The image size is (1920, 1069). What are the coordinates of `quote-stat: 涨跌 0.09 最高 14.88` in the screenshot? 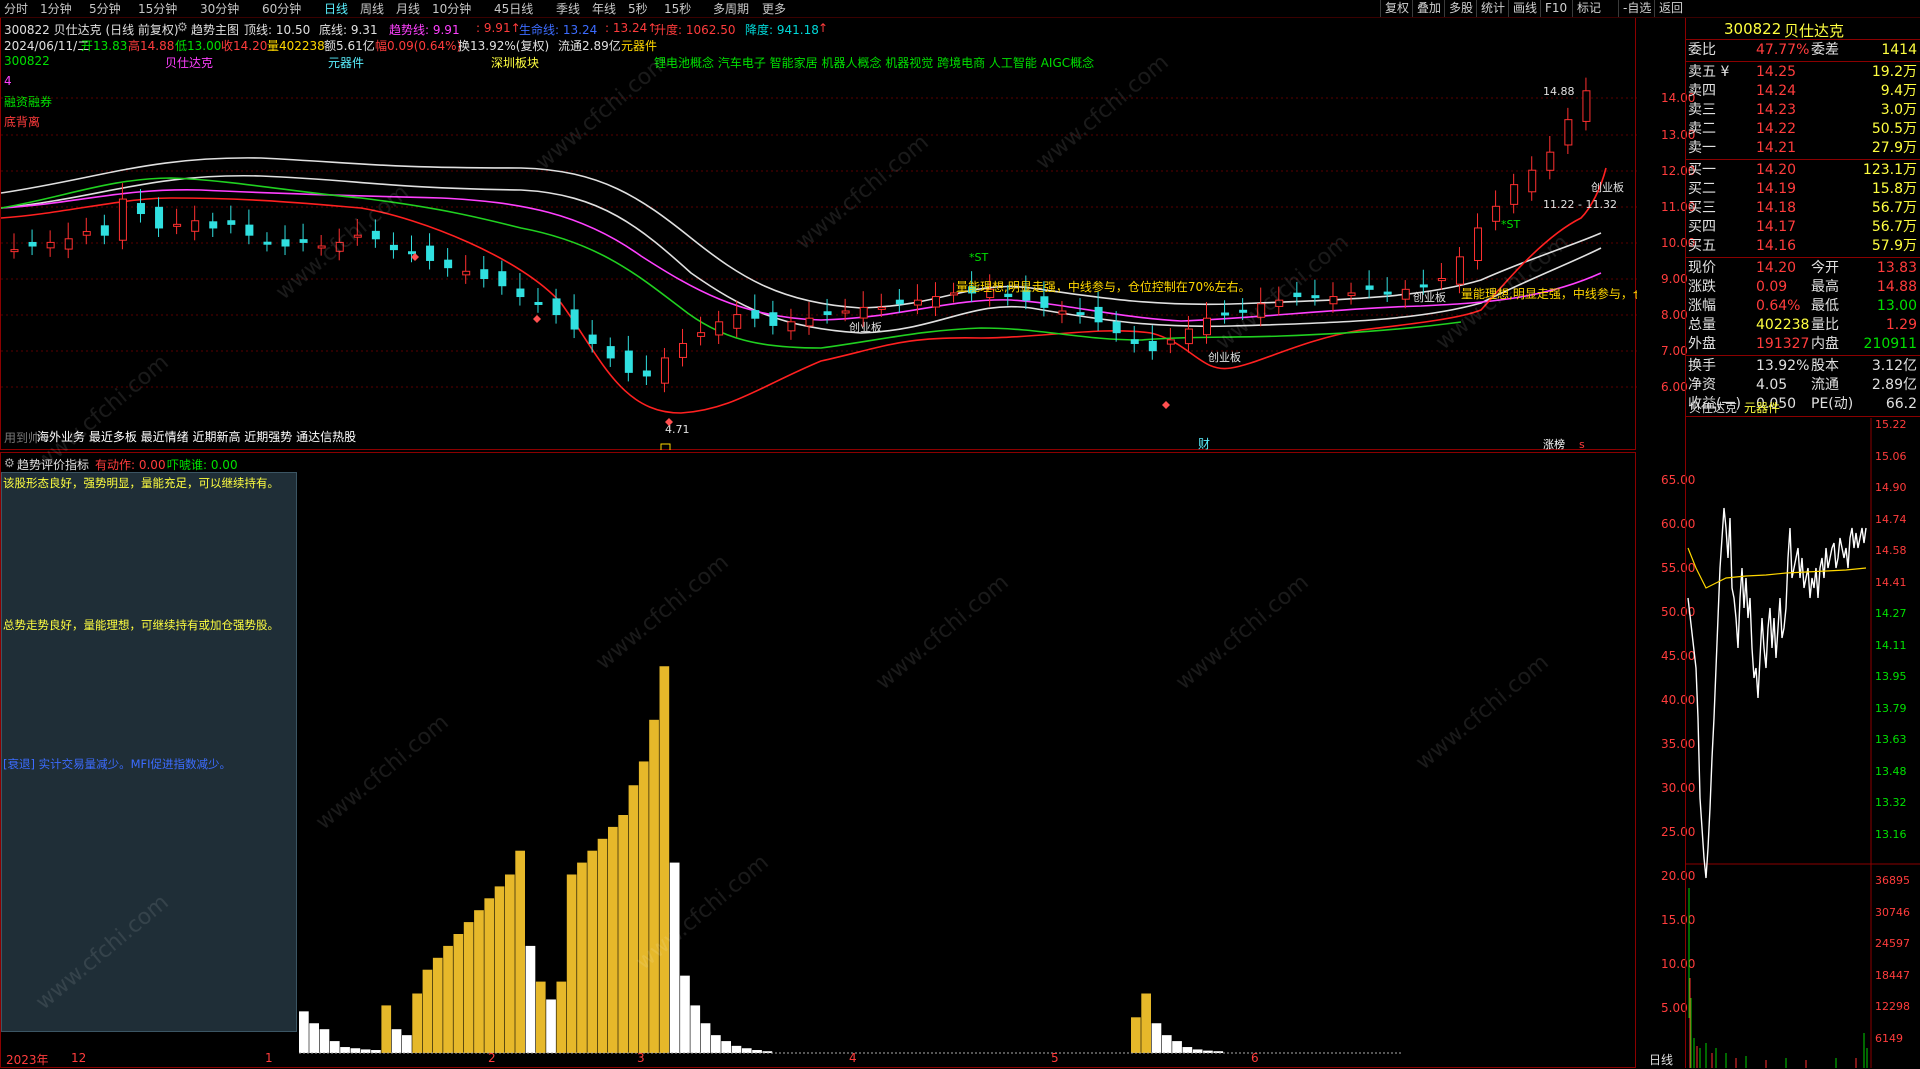 It's located at (1803, 287).